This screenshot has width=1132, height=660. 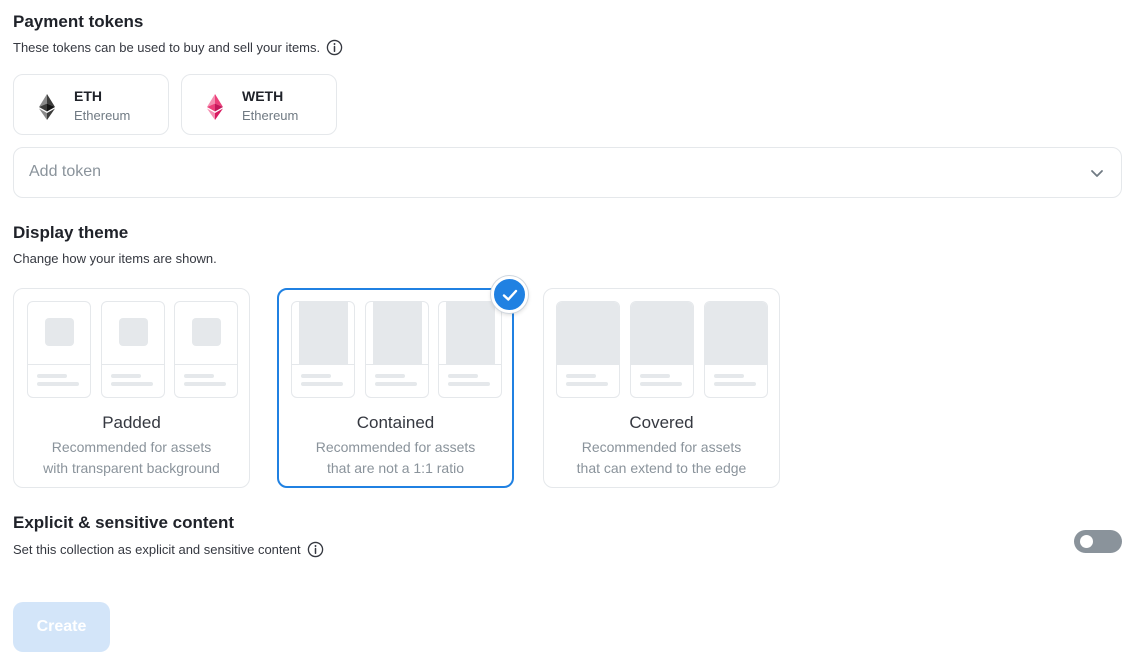 I want to click on create-button: Create, so click(x=61, y=627).